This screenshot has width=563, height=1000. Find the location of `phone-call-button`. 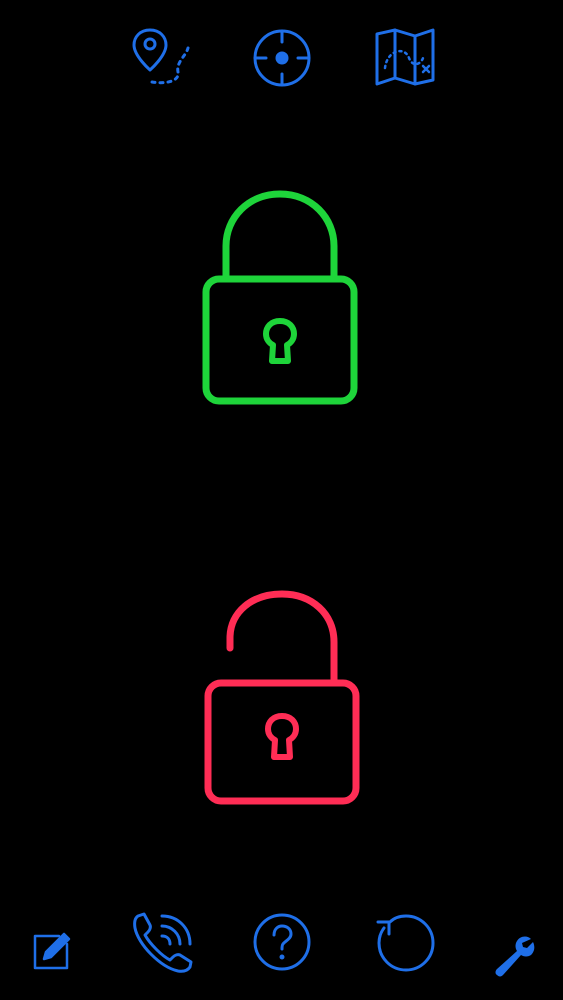

phone-call-button is located at coordinates (163, 943).